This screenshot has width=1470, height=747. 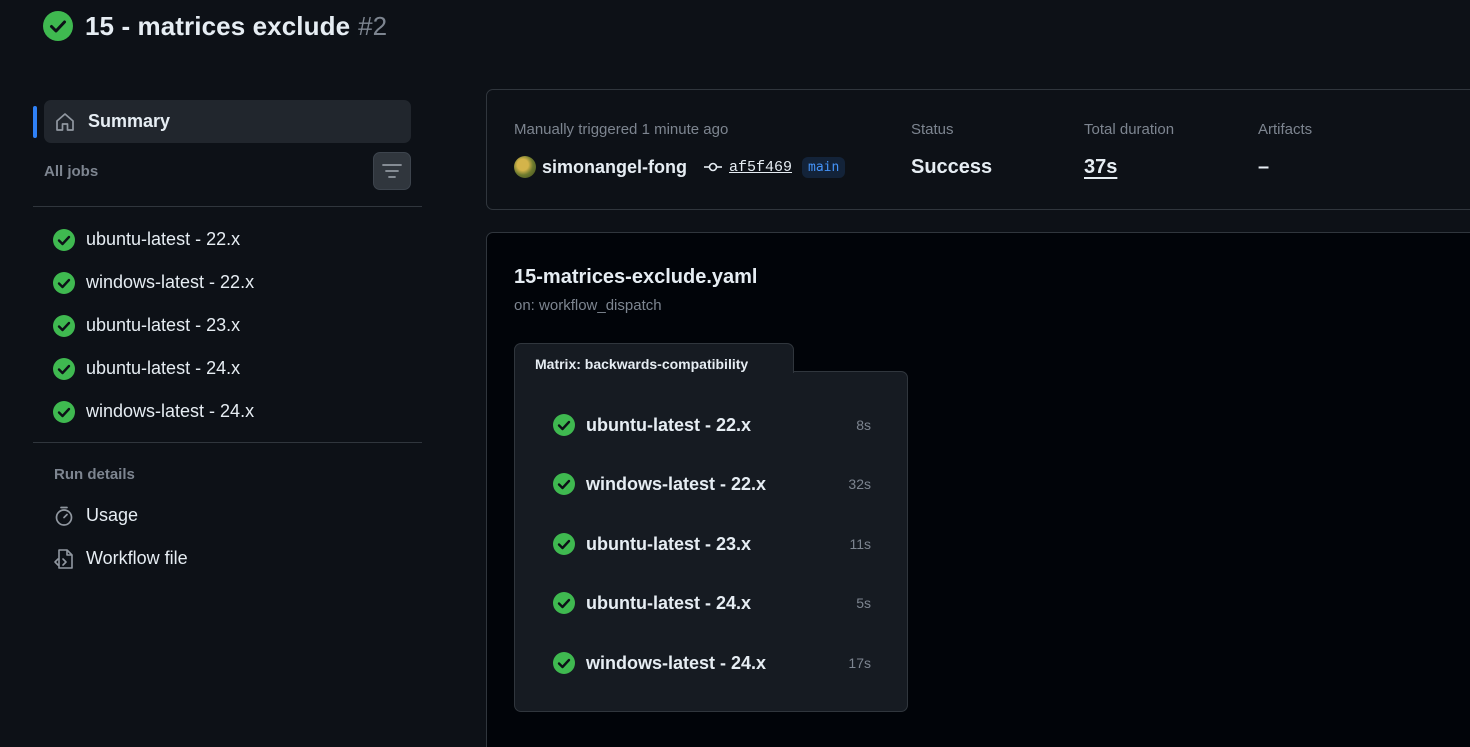 I want to click on trigger-label: Manually triggered 1 minute ago, so click(x=621, y=129).